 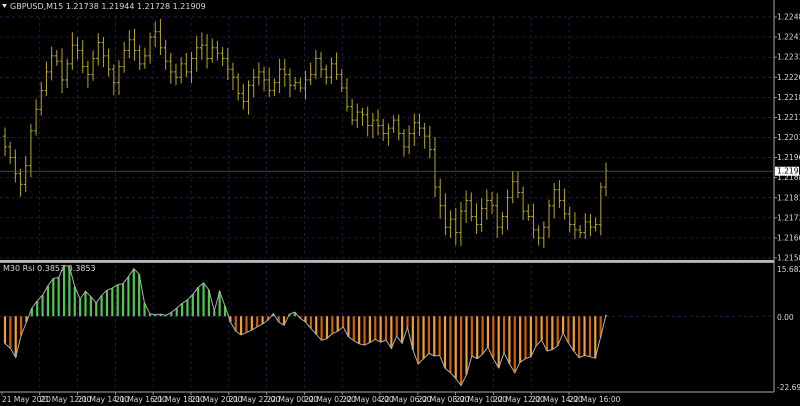 What do you see at coordinates (788, 57) in the screenshot?
I see `price-axis-label: 1.22335` at bounding box center [788, 57].